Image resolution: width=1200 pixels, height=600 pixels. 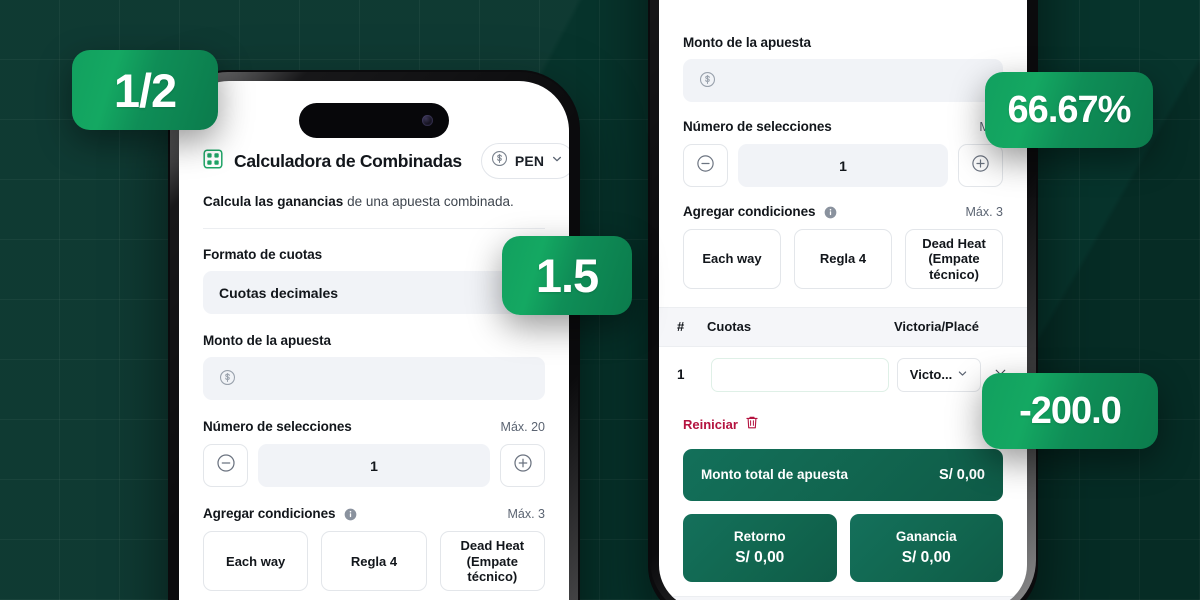 What do you see at coordinates (273, 201) in the screenshot?
I see `page-subtitle-bold: Calcula las ganancias` at bounding box center [273, 201].